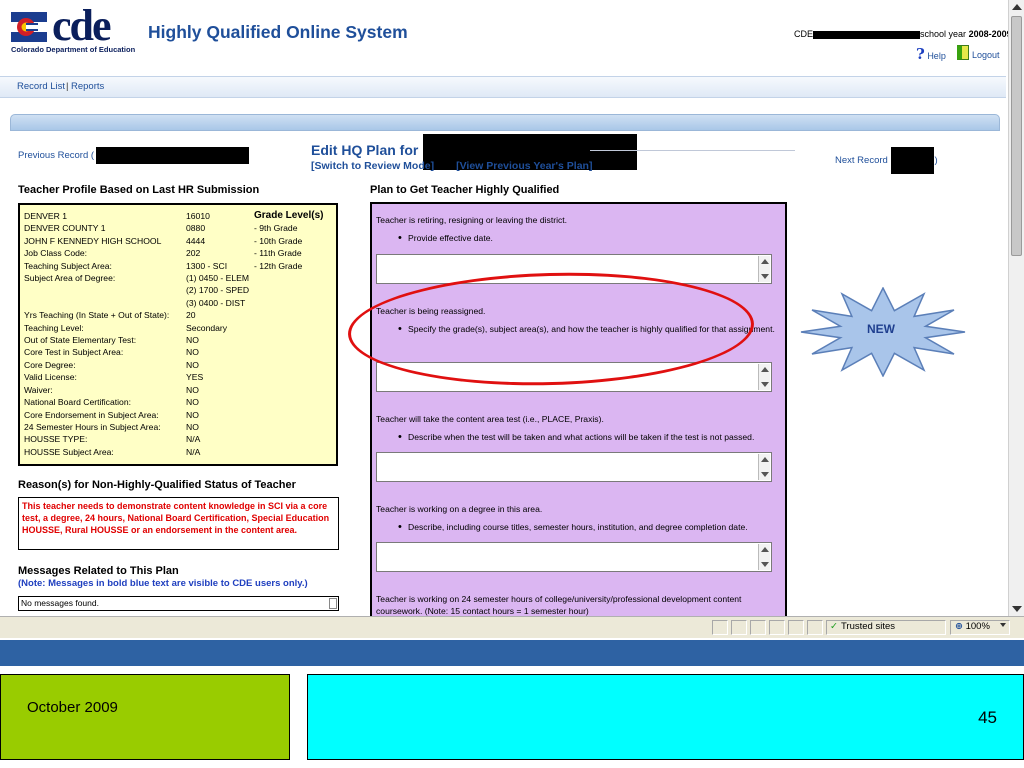 The height and width of the screenshot is (768, 1024). Describe the element at coordinates (87, 86) in the screenshot. I see `nav-reports-link: Reports` at that location.